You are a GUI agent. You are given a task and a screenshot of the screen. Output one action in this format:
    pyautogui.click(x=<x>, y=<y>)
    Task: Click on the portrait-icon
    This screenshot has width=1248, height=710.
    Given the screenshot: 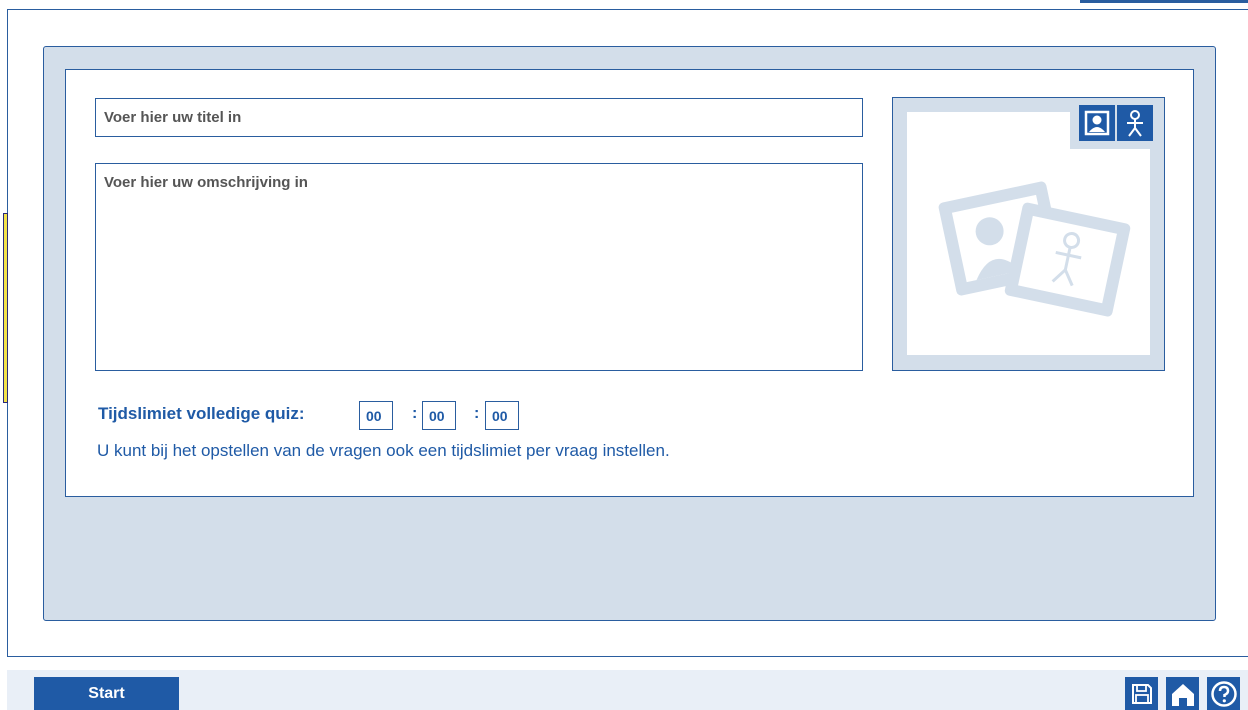 What is the action you would take?
    pyautogui.click(x=1097, y=123)
    